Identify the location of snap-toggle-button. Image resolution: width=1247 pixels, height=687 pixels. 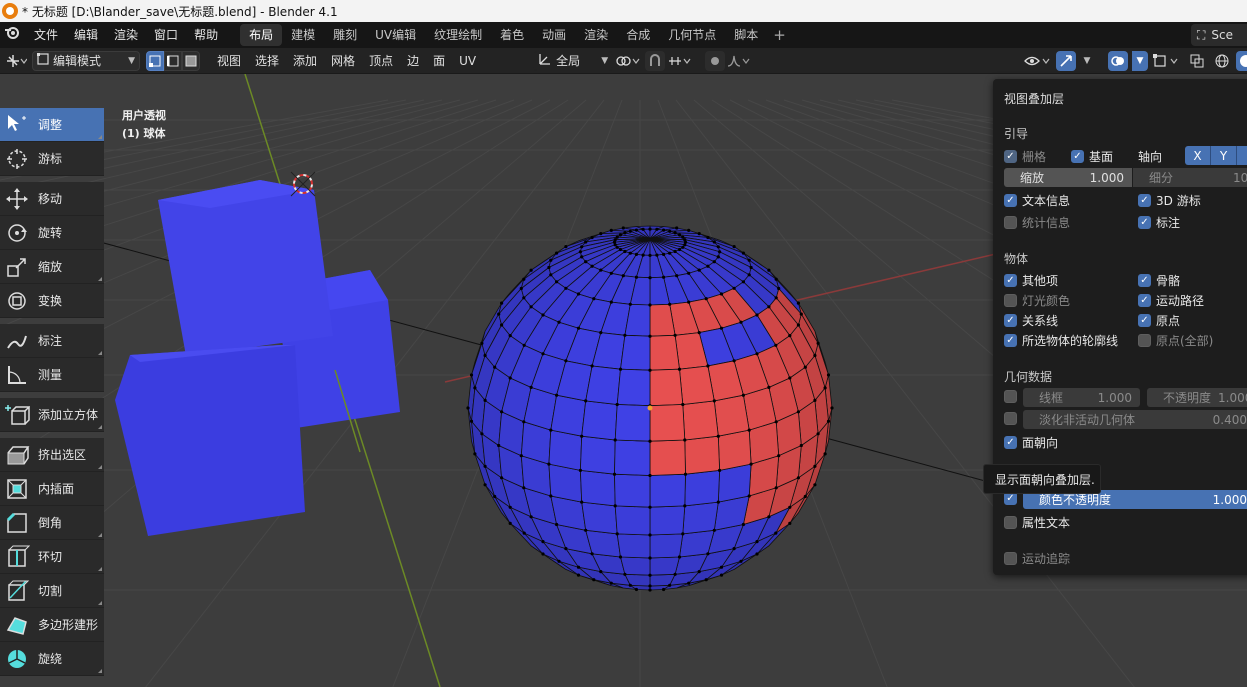
(655, 60).